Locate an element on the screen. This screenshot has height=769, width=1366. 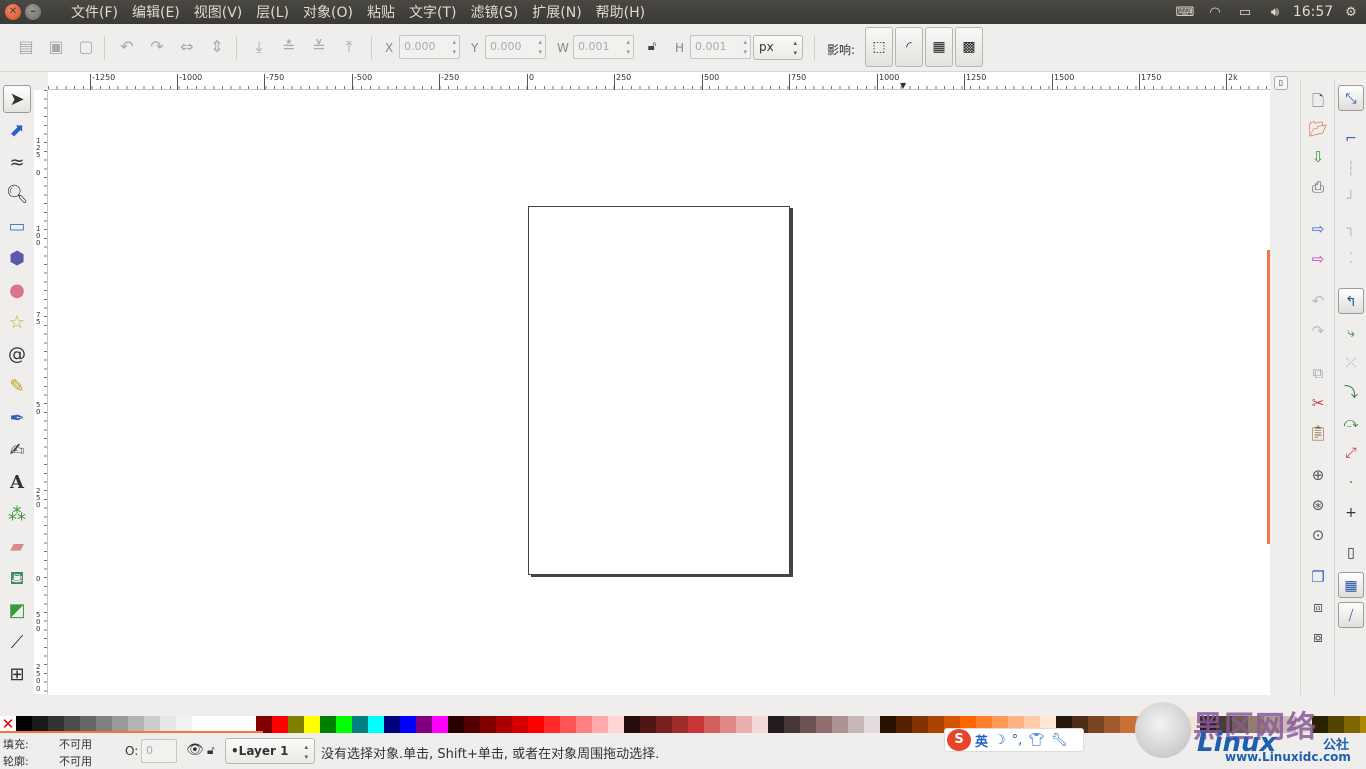
volume-icon: 🔊︎ is located at coordinates (1275, 12).